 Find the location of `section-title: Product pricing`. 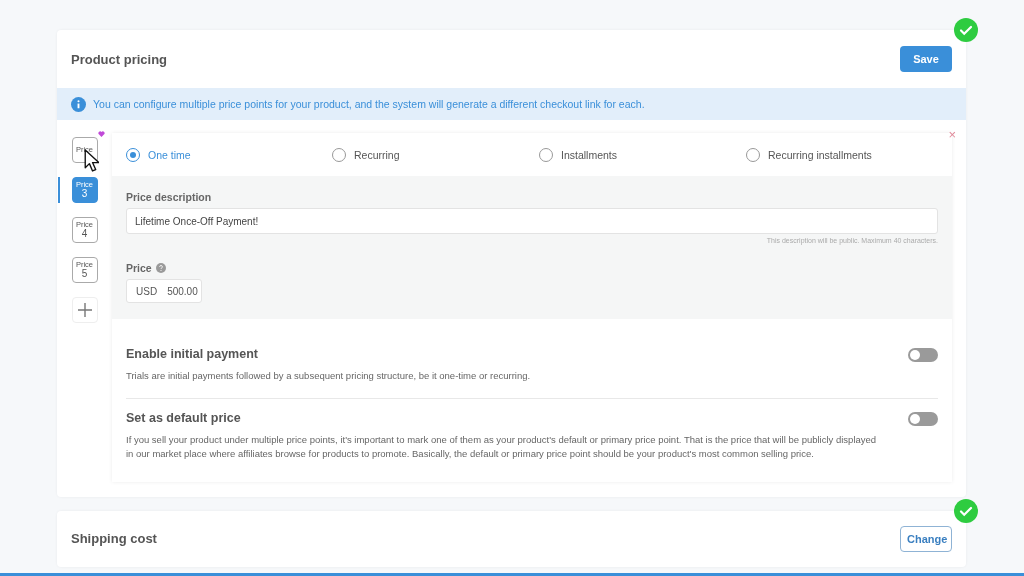

section-title: Product pricing is located at coordinates (119, 59).